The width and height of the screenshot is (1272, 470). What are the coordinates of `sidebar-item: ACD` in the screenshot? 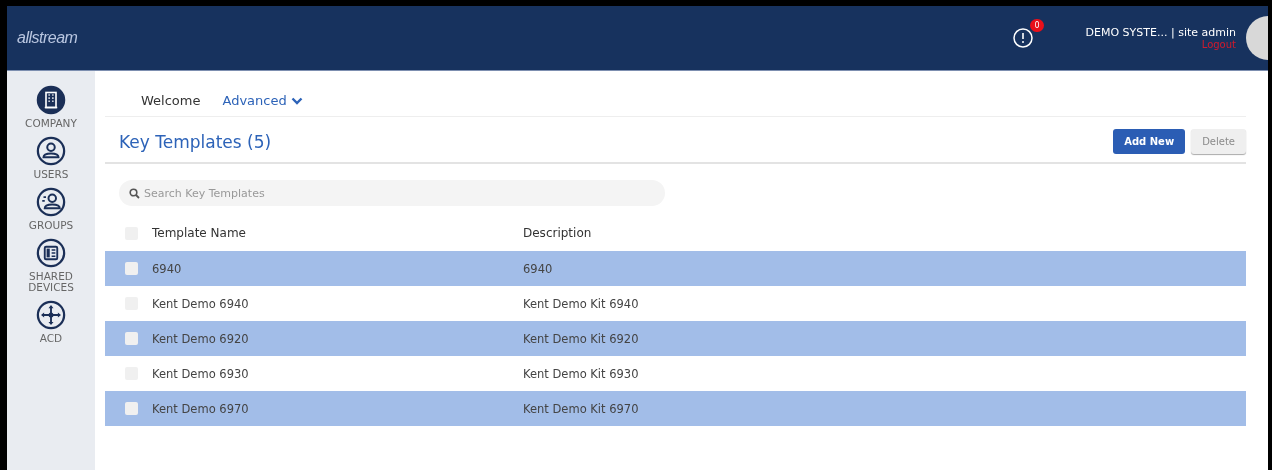 It's located at (51, 322).